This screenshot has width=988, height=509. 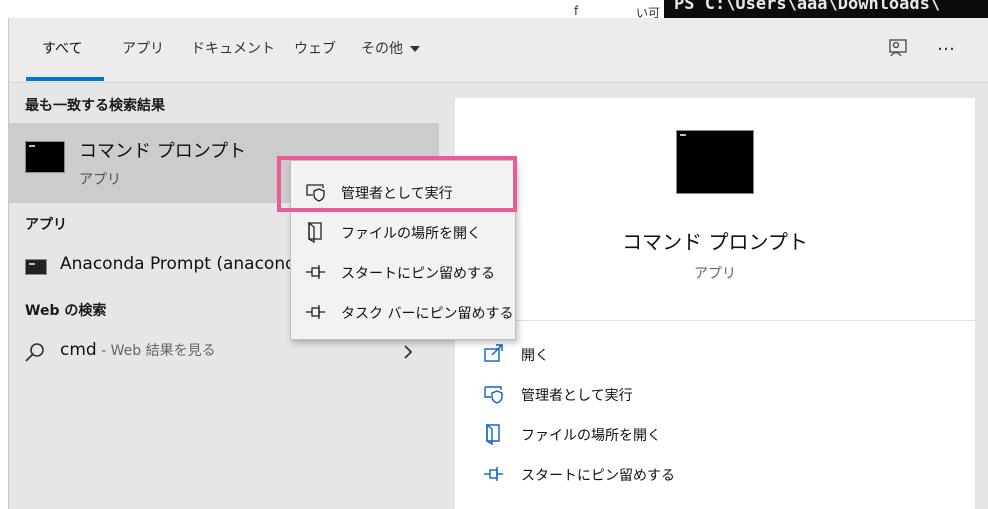 What do you see at coordinates (633, 355) in the screenshot?
I see `open-action: 開く` at bounding box center [633, 355].